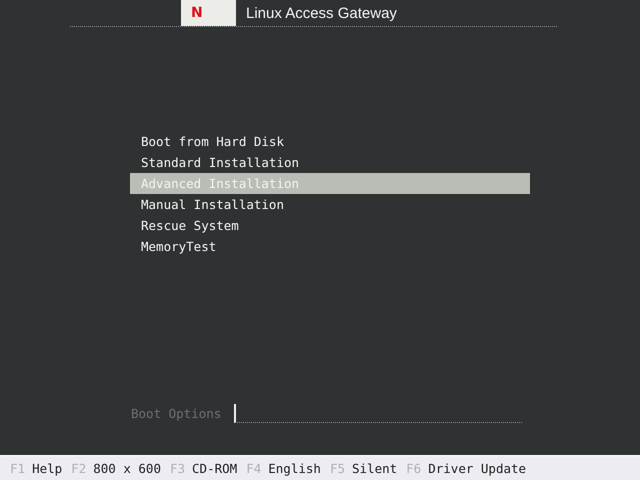  I want to click on menu-item: Standard Installation, so click(330, 162).